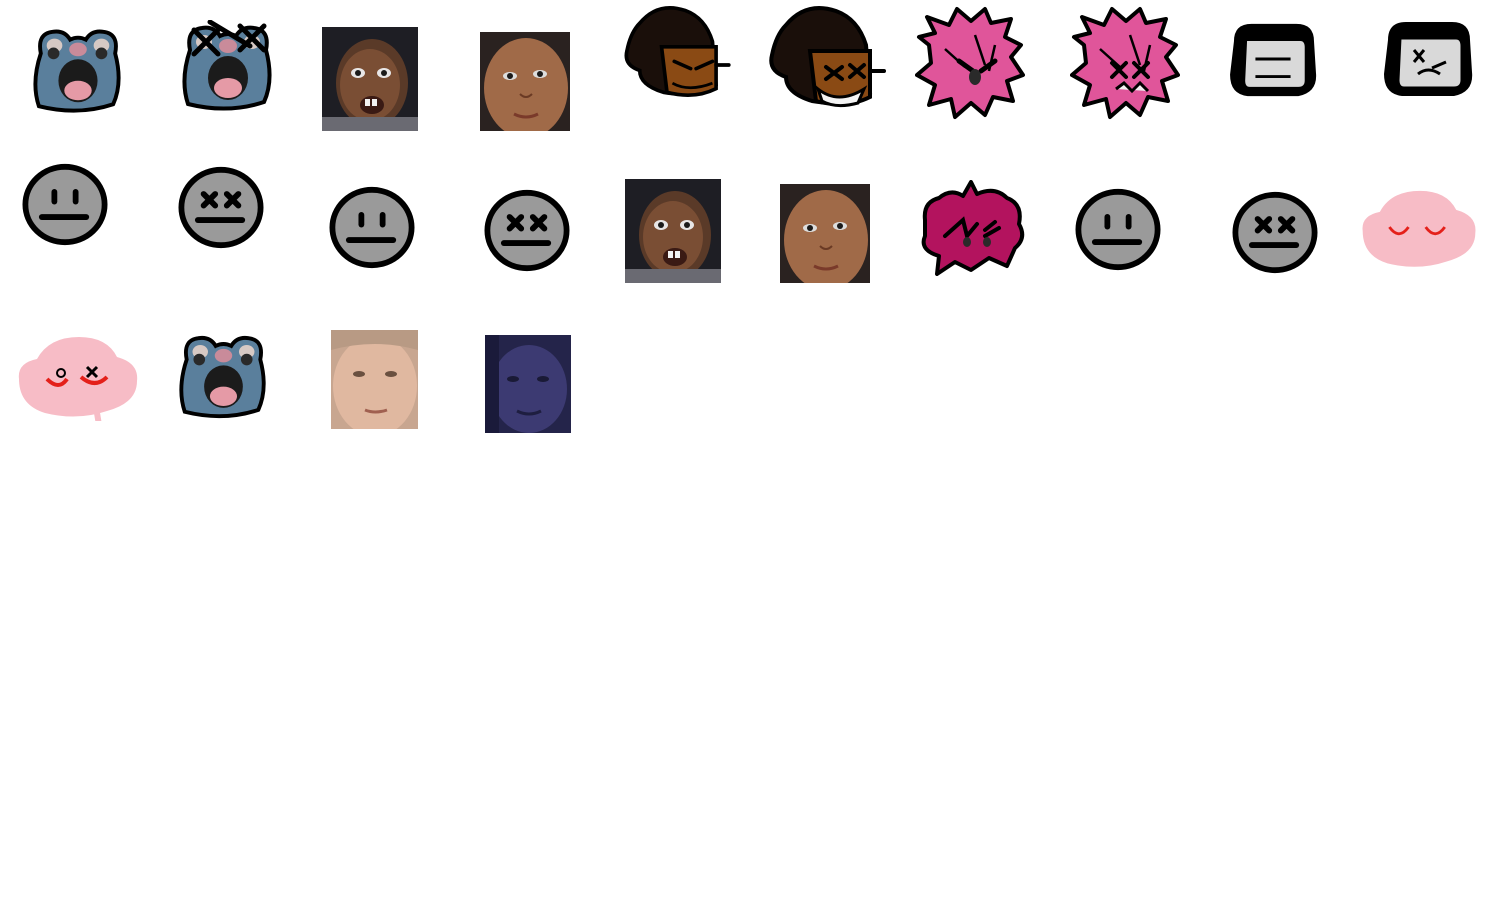 This screenshot has width=1500, height=900. What do you see at coordinates (1428, 58) in the screenshot?
I see `black-hair-character-dead-icon` at bounding box center [1428, 58].